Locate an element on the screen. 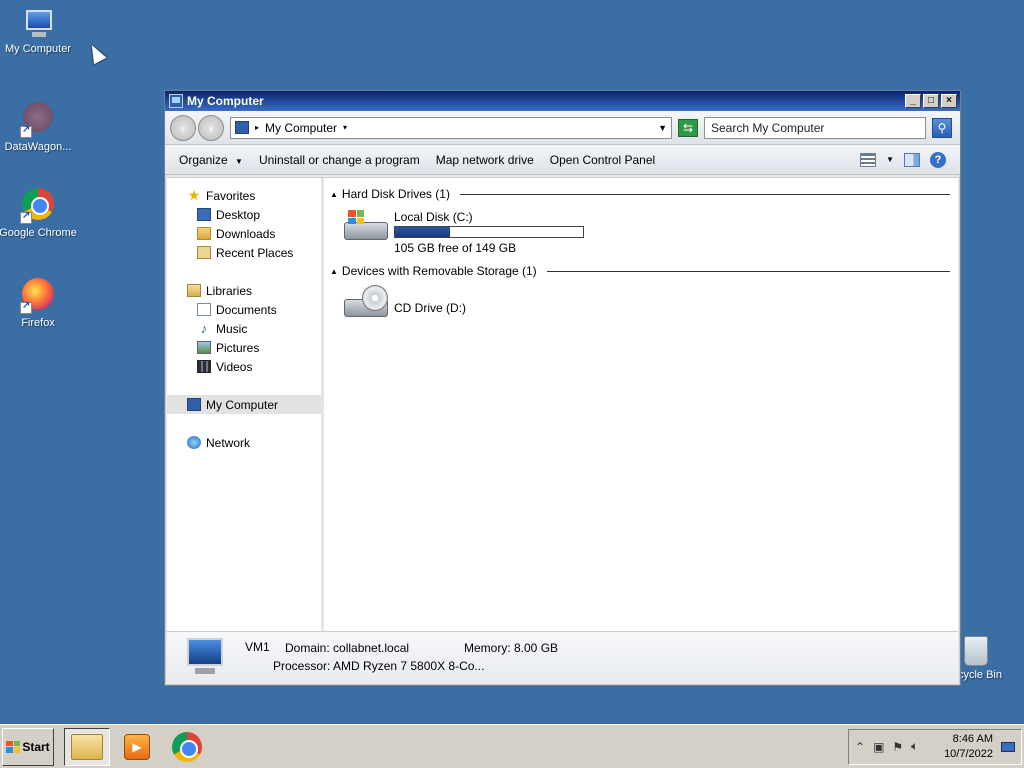 The width and height of the screenshot is (1024, 768). desktop-icon-my-computer: My Computer is located at coordinates (39, 30).